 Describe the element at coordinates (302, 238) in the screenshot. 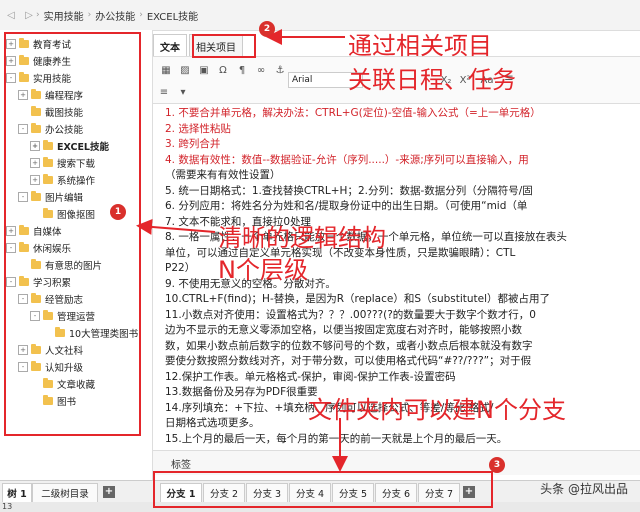

I see `annotation-text-structure: 清晰的逻辑结构` at that location.